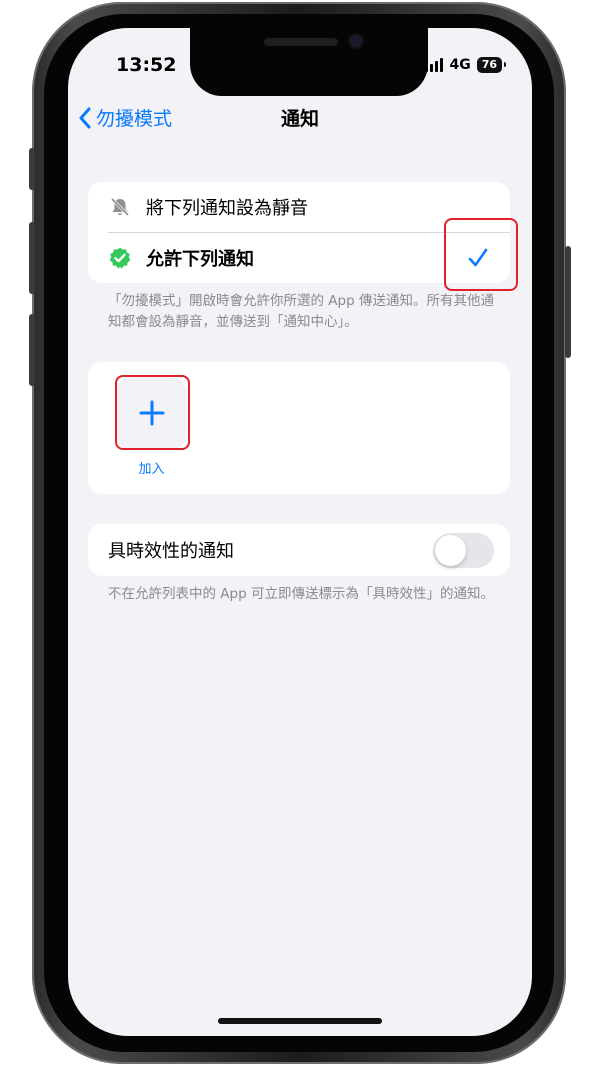 The image size is (600, 1067). Describe the element at coordinates (300, 1021) in the screenshot. I see `home-indicator` at that location.